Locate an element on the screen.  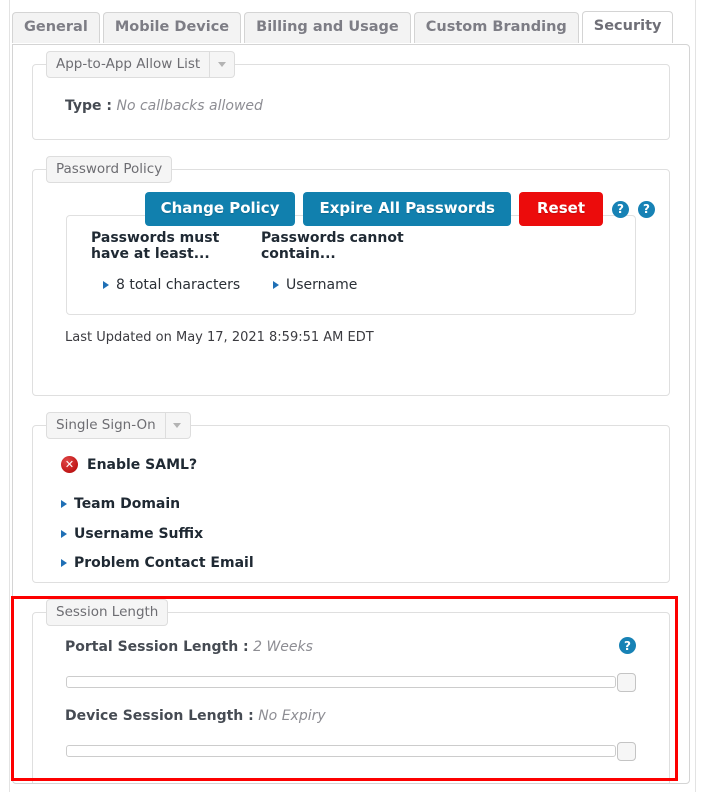
expire-all-passwords-button: Expire All Passwords is located at coordinates (407, 209).